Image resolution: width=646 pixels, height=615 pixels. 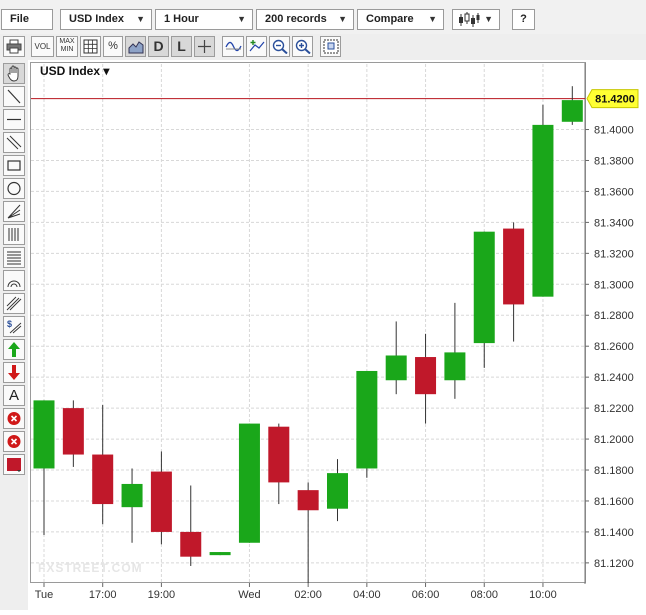 What do you see at coordinates (14, 188) in the screenshot?
I see `ellipse-tool` at bounding box center [14, 188].